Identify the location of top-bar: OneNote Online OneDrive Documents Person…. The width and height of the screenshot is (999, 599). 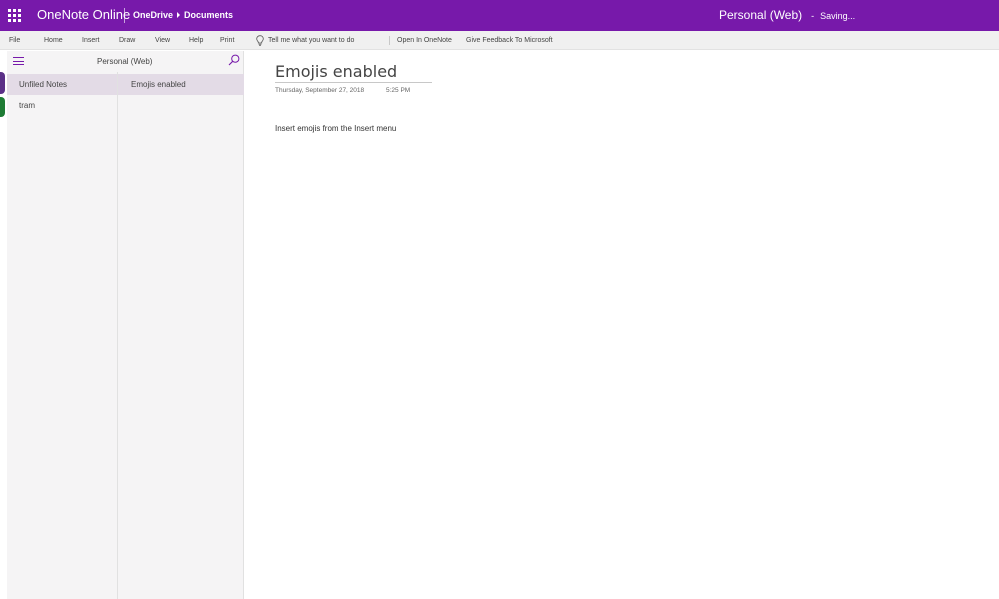
(499, 15).